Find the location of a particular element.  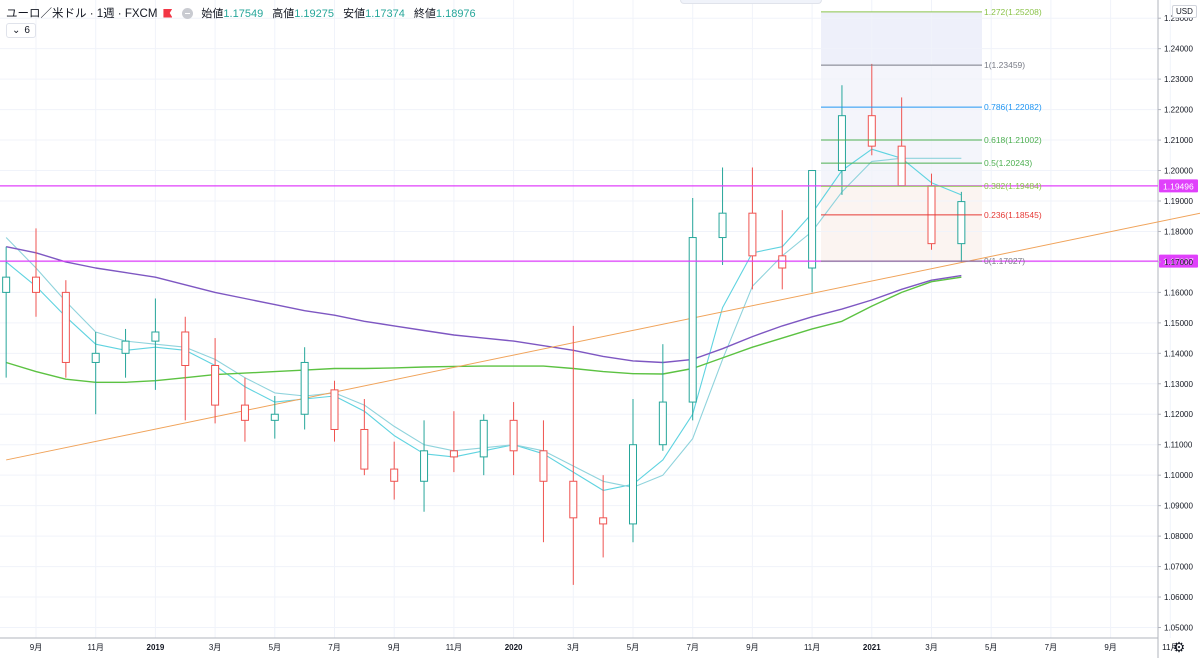

price-tick-label: 1.15000 is located at coordinates (1178, 323).